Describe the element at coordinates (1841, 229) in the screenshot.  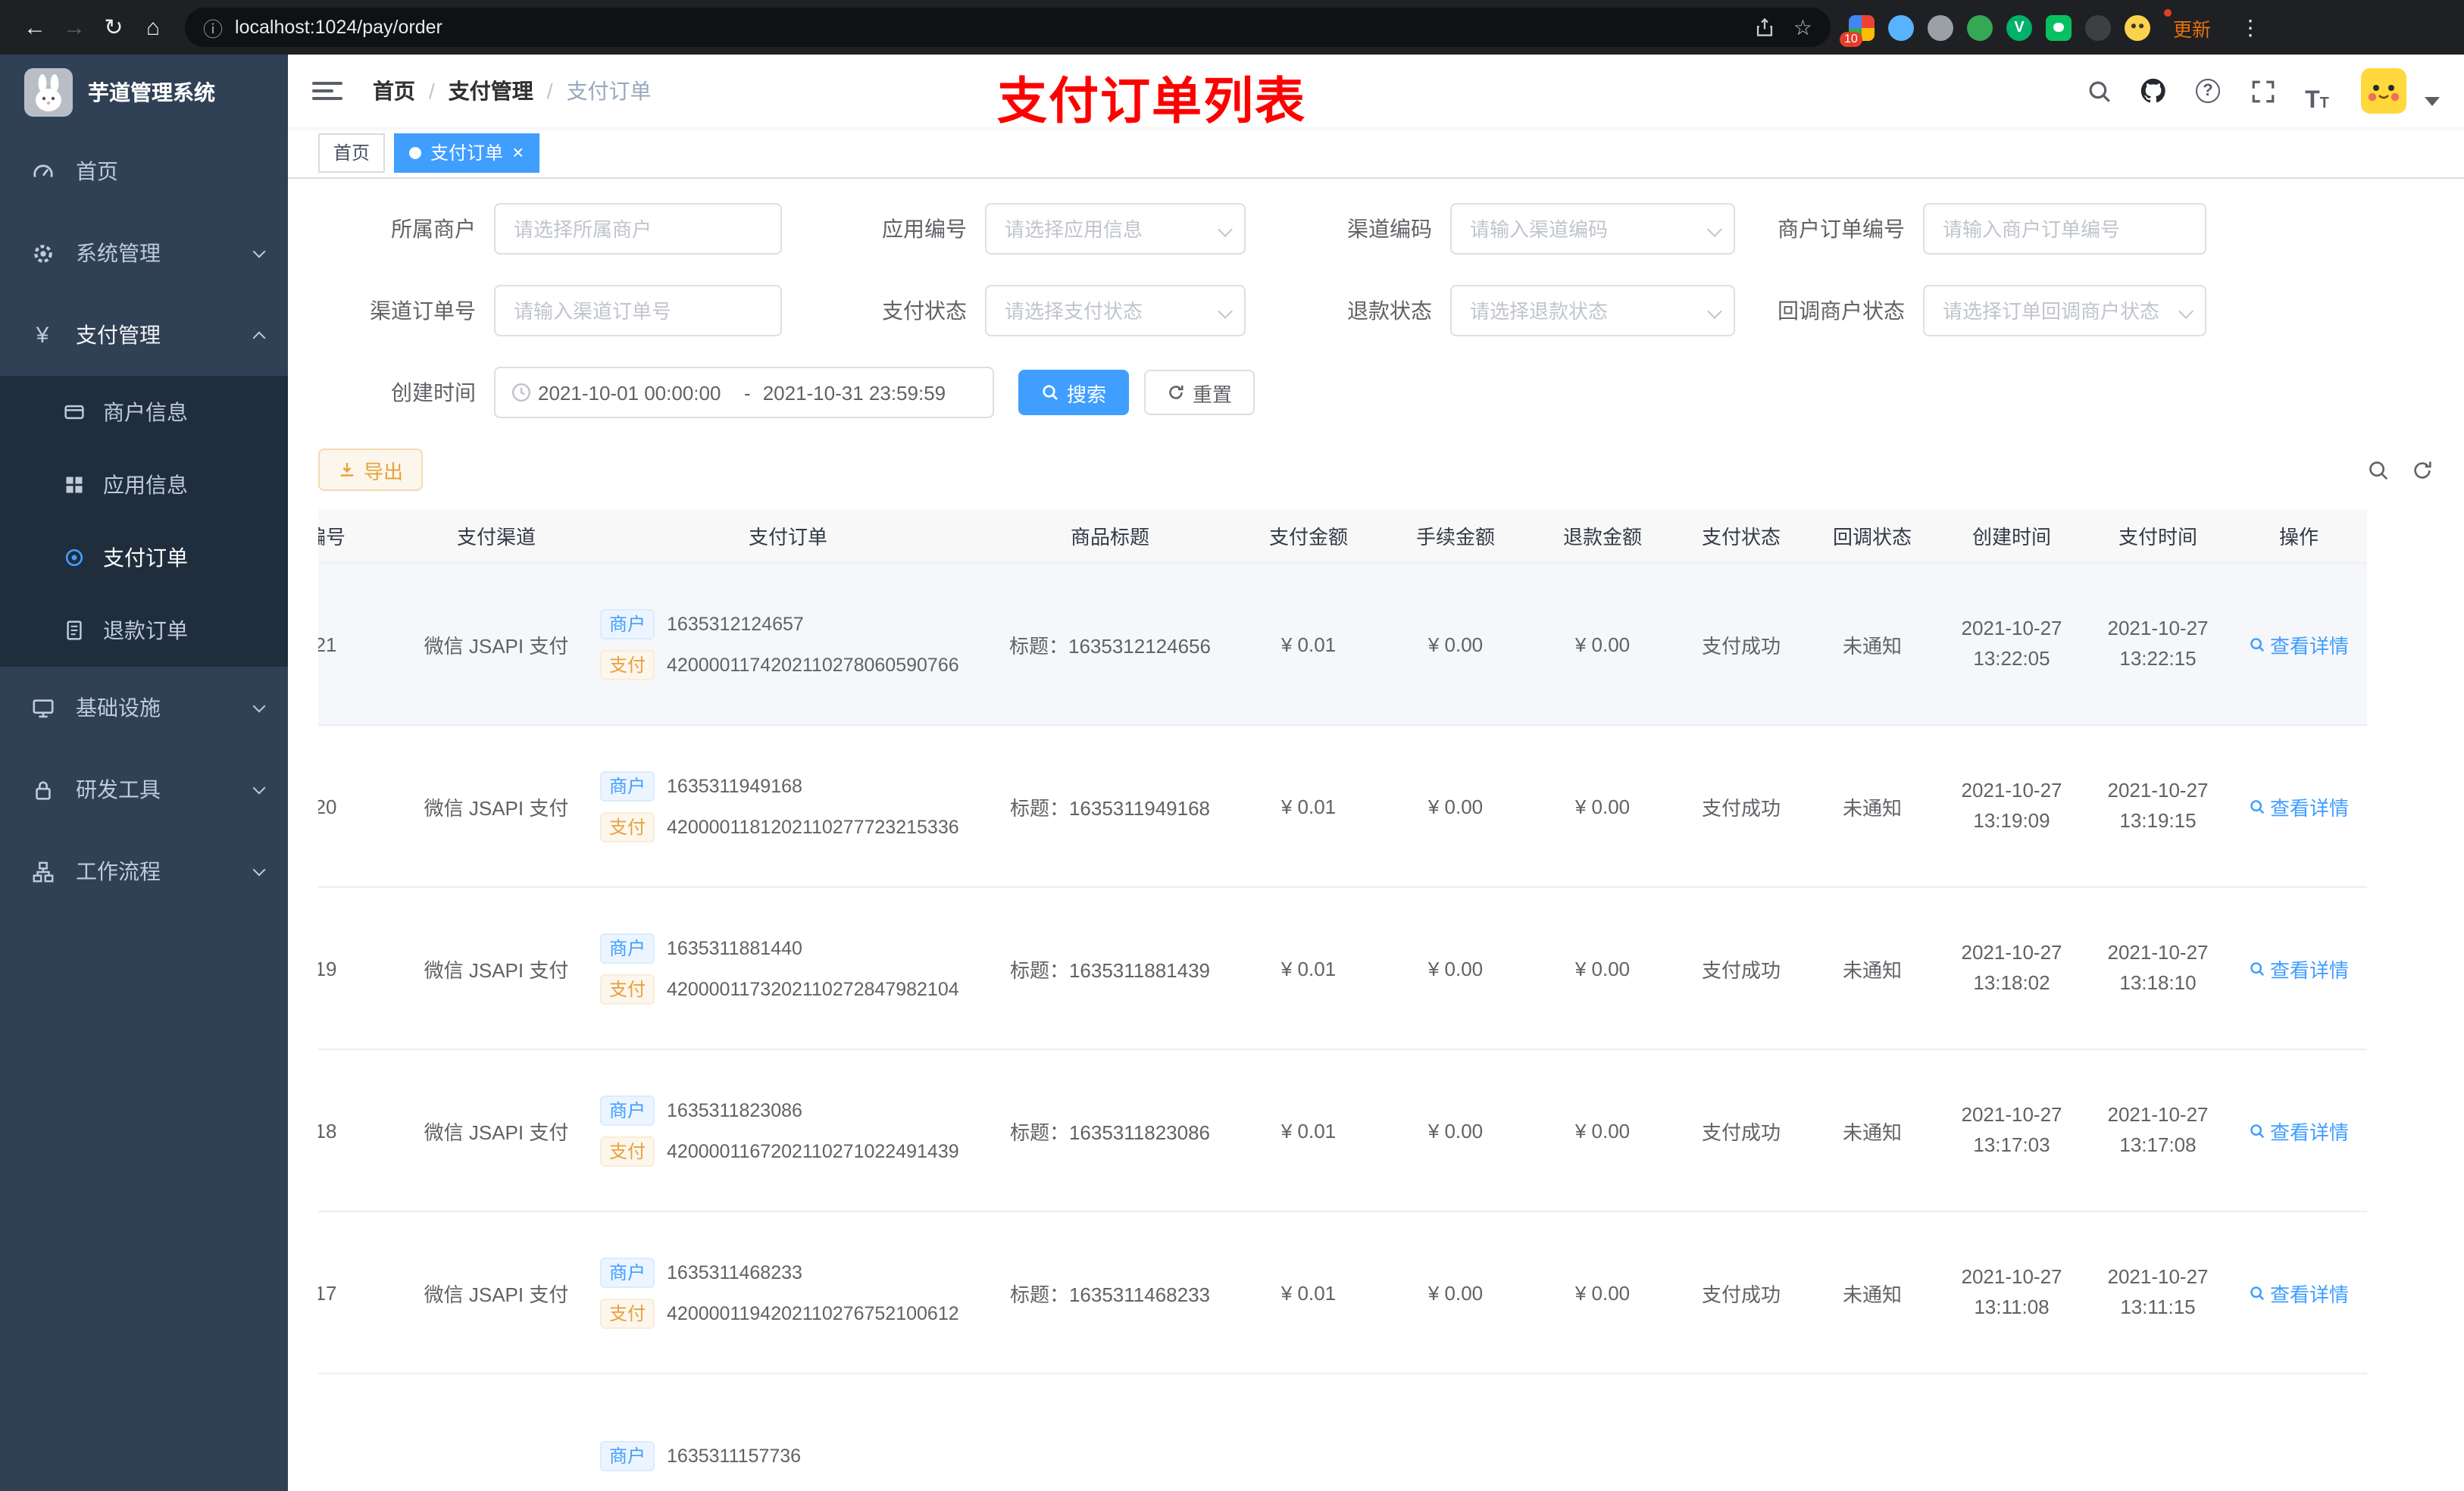
I see `field-label: 商户订单编号` at that location.